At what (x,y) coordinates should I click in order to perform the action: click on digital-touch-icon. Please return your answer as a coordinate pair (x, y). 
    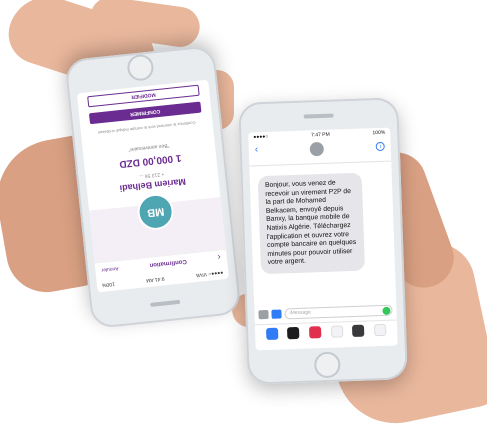
    Looking at the image, I should click on (293, 332).